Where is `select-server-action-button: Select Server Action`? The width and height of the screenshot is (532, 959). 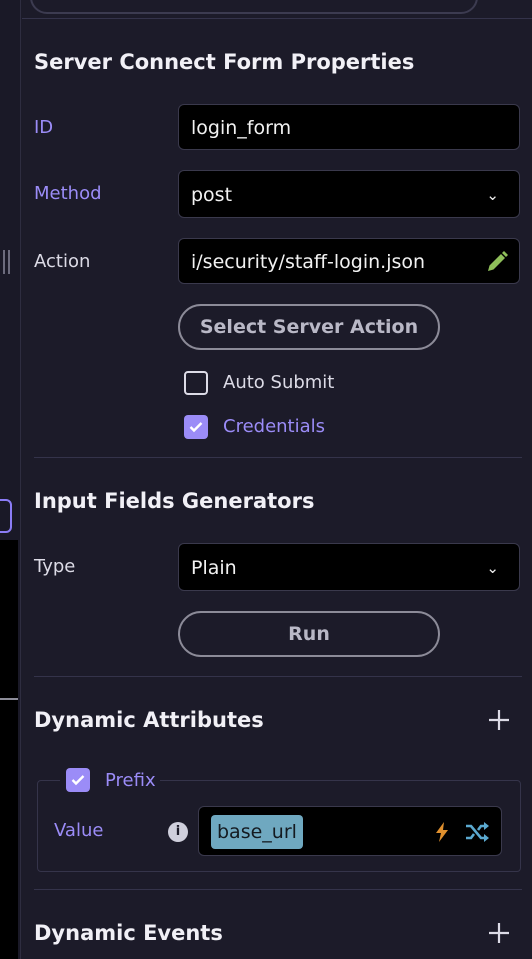
select-server-action-button: Select Server Action is located at coordinates (309, 327).